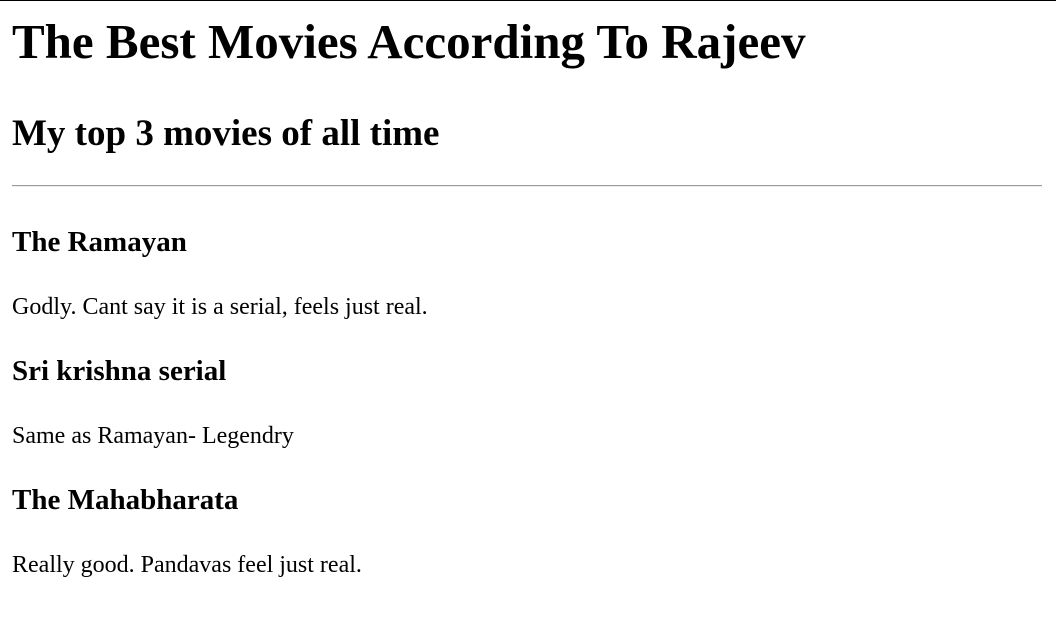 Image resolution: width=1056 pixels, height=628 pixels. What do you see at coordinates (119, 371) in the screenshot?
I see `movie-title-2: Sri krishna serial` at bounding box center [119, 371].